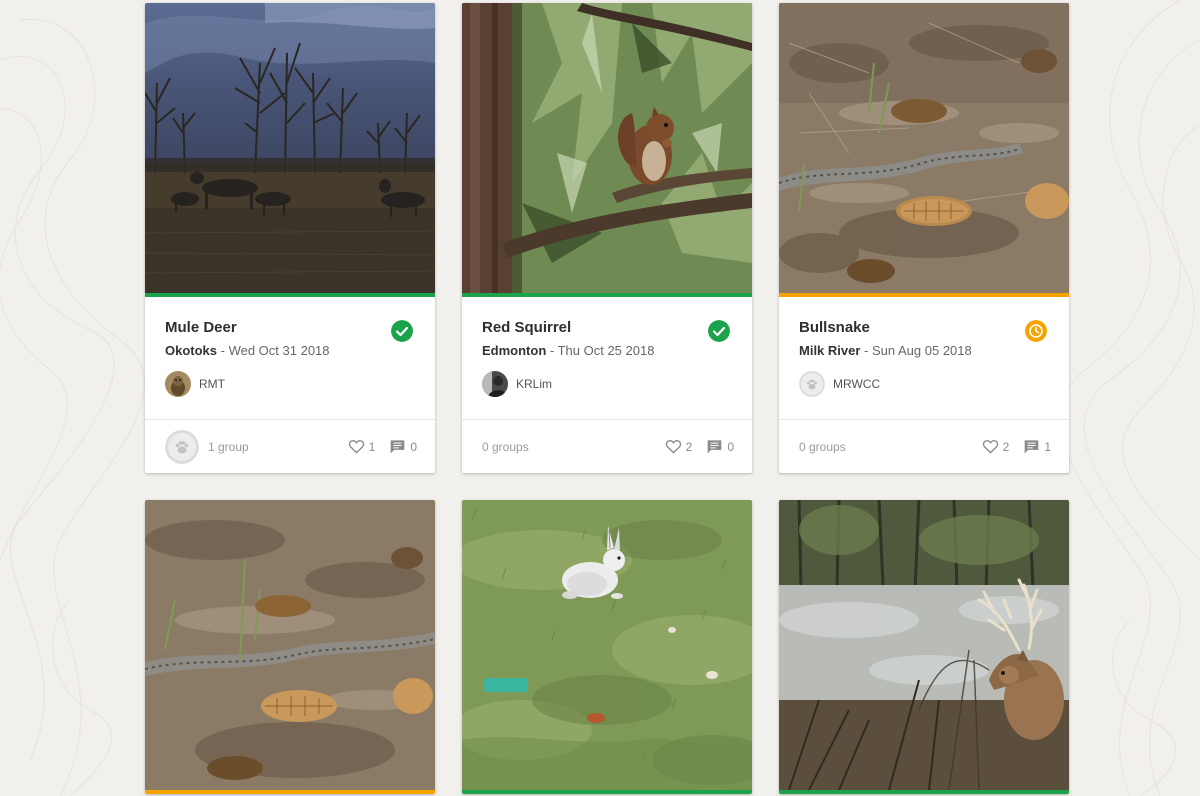 The width and height of the screenshot is (1200, 796). I want to click on observer: KRLim, so click(517, 384).